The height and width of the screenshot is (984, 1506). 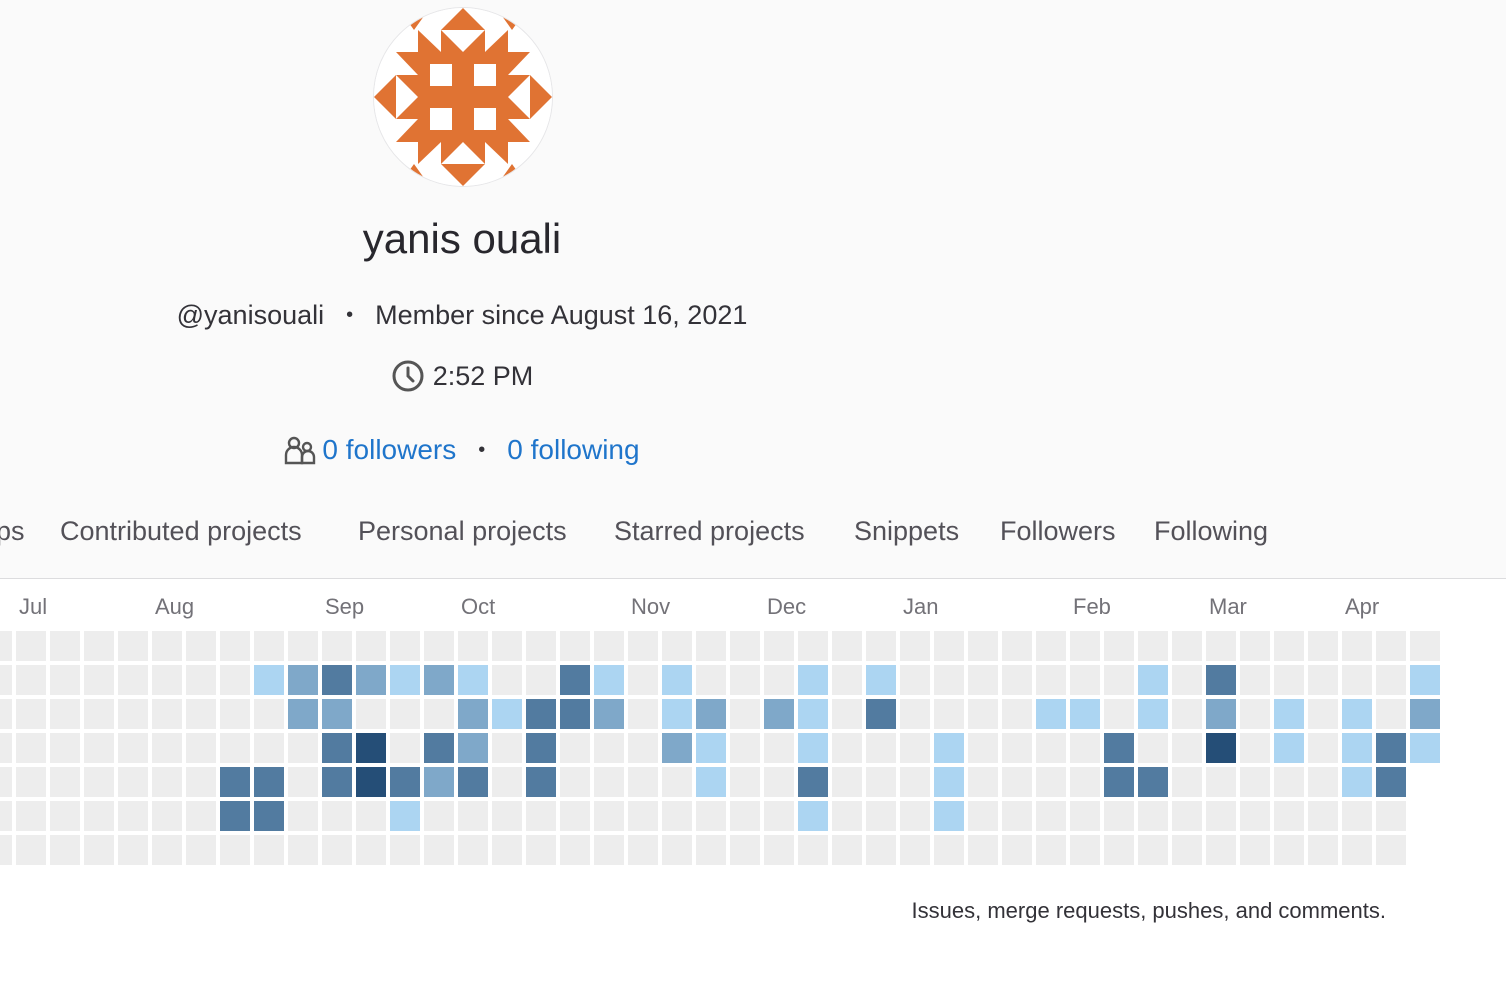 What do you see at coordinates (1211, 531) in the screenshot?
I see `tab-following: Following` at bounding box center [1211, 531].